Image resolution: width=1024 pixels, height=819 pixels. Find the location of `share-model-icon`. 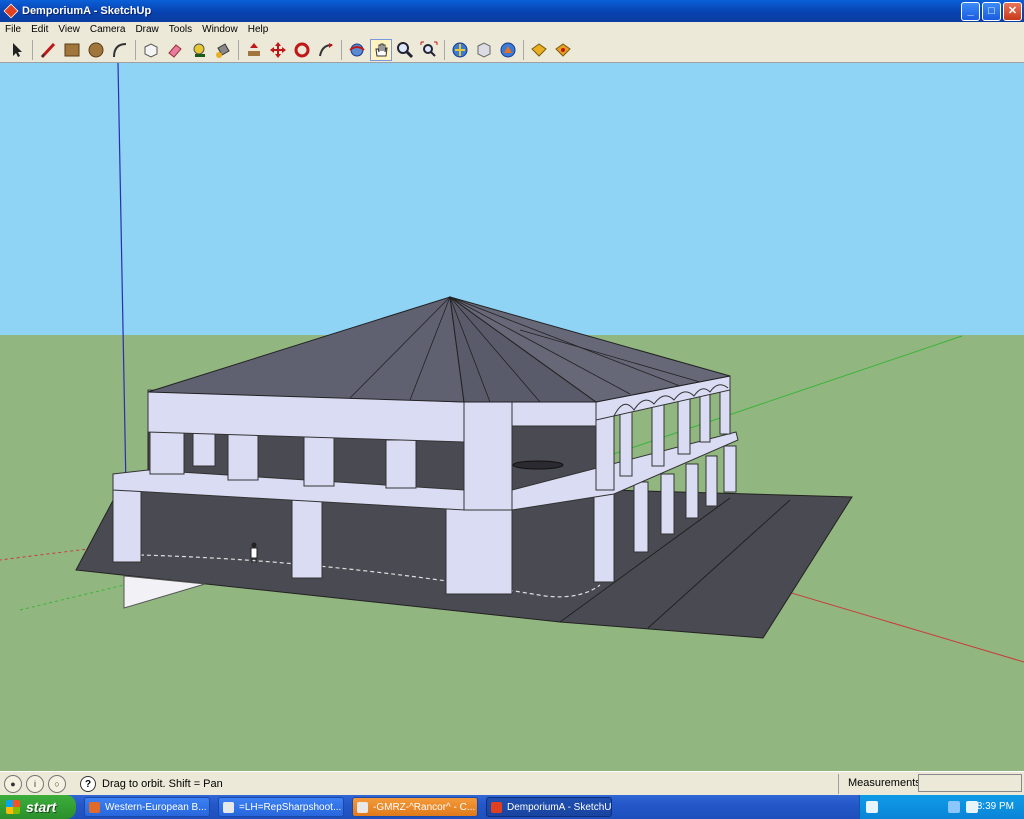

share-model-icon is located at coordinates (484, 50).